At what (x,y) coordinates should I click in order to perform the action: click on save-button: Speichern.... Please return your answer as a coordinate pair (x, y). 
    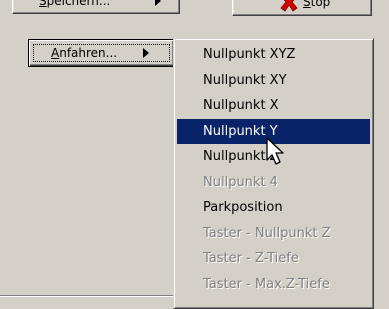
    Looking at the image, I should click on (96, 7).